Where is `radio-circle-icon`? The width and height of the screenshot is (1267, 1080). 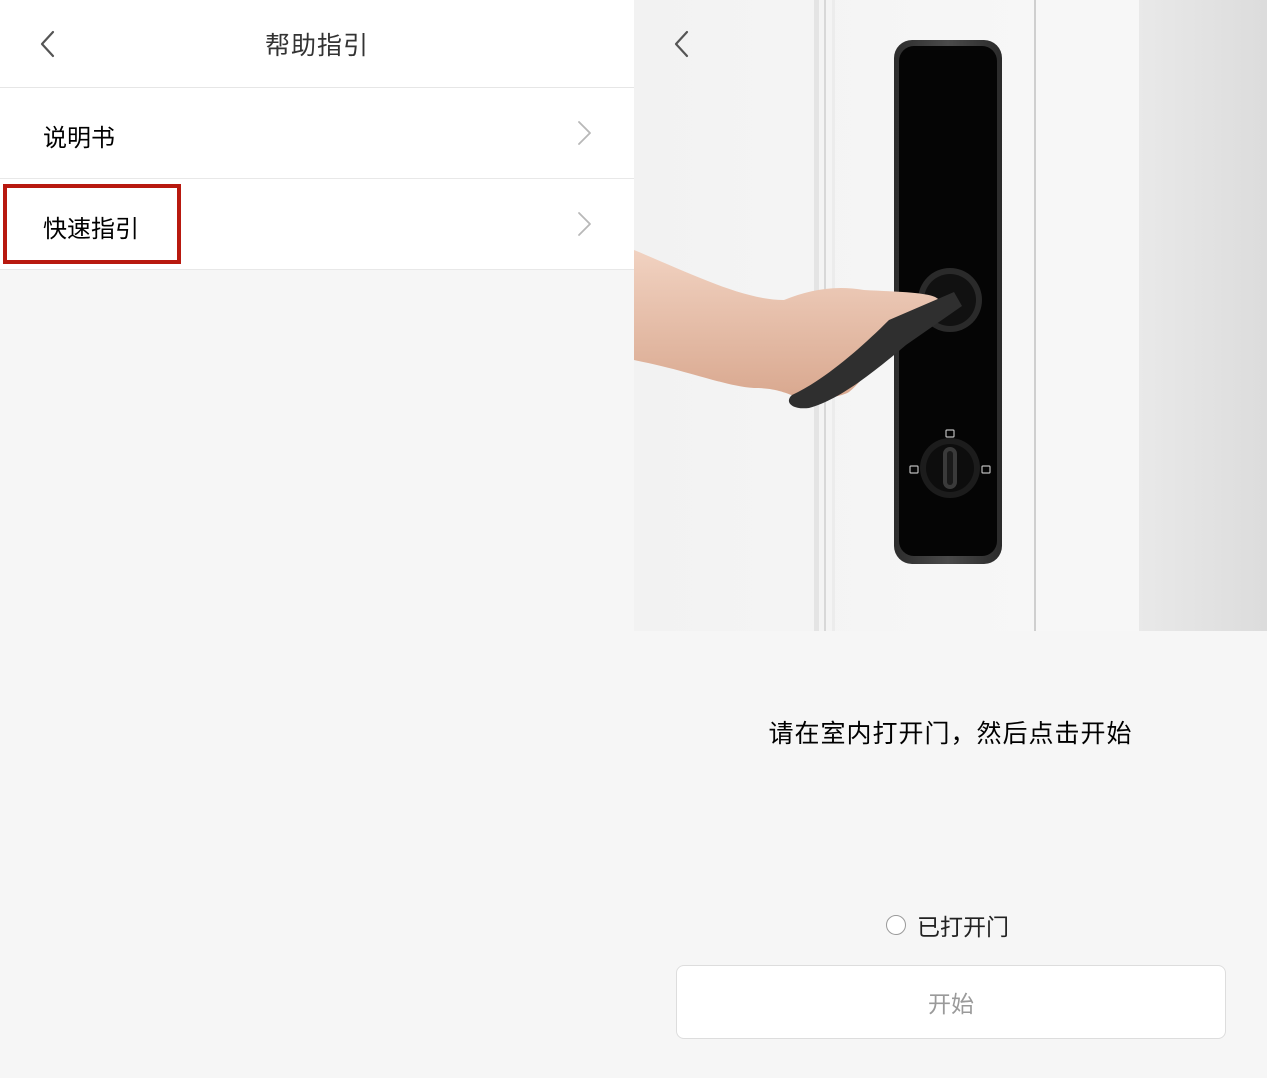
radio-circle-icon is located at coordinates (896, 925).